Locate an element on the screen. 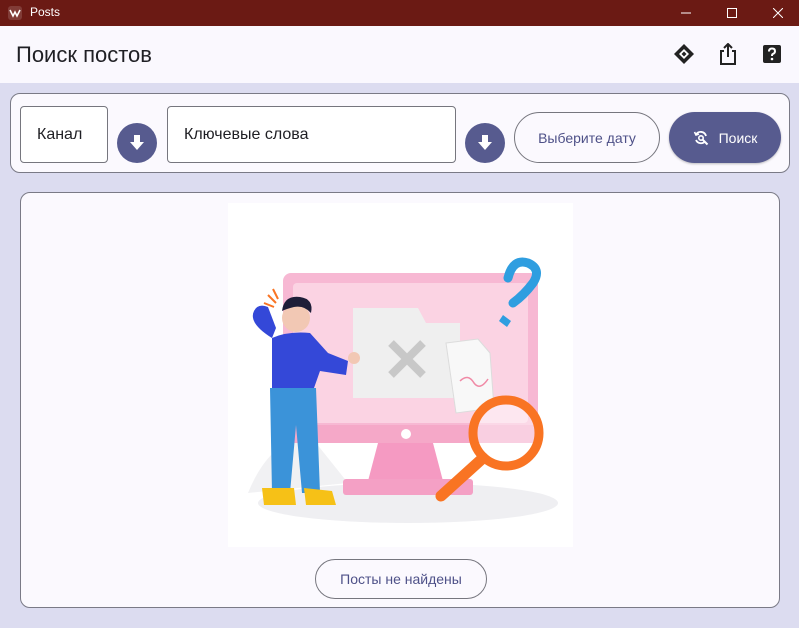 The image size is (799, 628). search-button-label: Поиск is located at coordinates (738, 137).